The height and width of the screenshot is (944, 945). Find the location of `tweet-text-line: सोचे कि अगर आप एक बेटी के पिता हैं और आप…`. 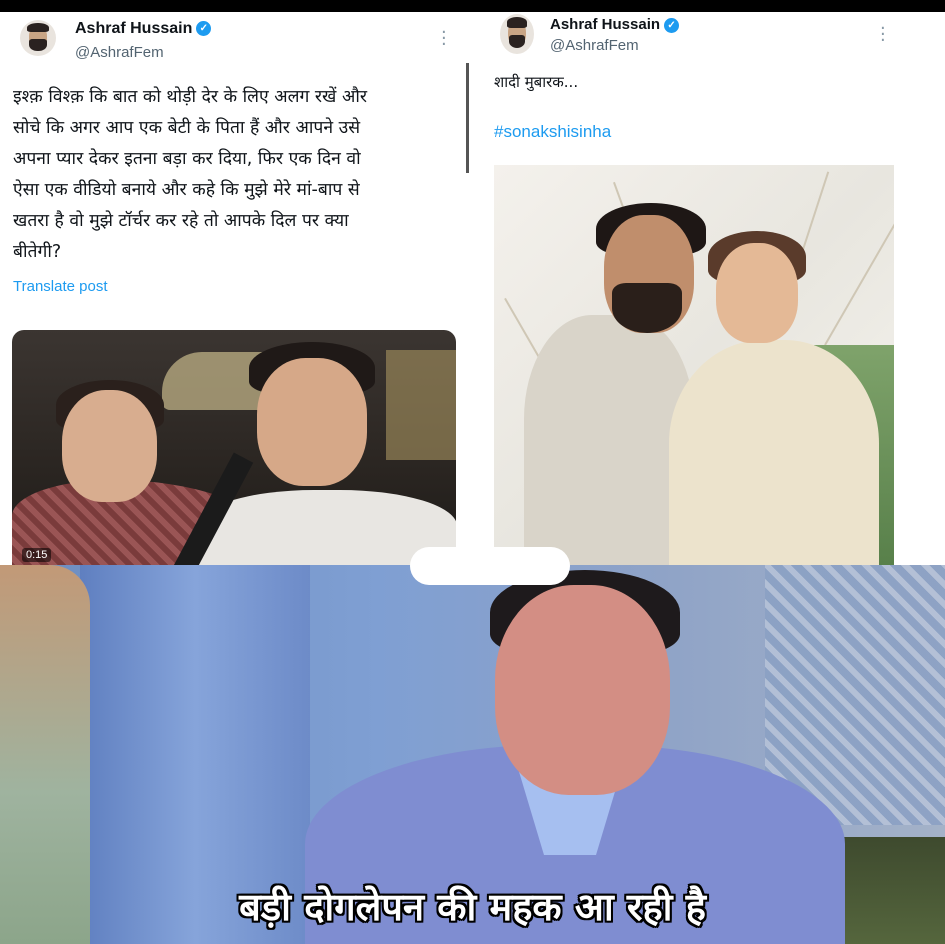

tweet-text-line: सोचे कि अगर आप एक बेटी के पिता हैं और आप… is located at coordinates (187, 128).